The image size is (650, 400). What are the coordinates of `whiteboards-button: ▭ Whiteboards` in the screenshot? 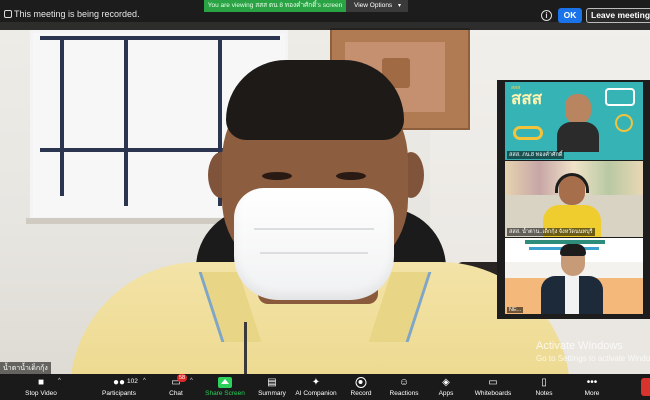 It's located at (493, 387).